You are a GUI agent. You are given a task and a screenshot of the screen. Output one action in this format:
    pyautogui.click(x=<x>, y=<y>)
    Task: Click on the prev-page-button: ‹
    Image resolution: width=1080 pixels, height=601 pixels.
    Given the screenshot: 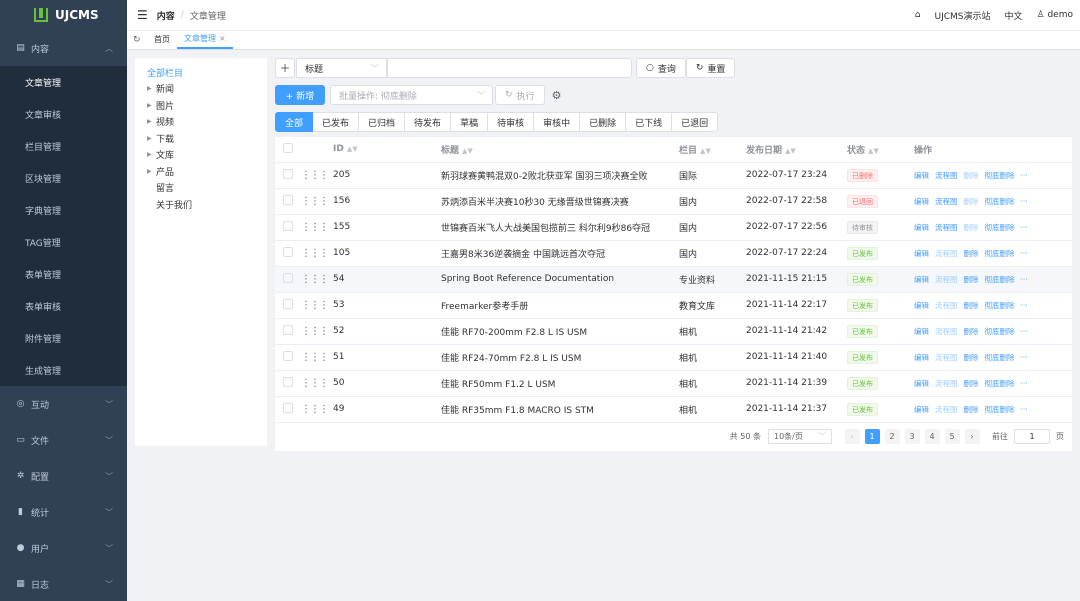 What is the action you would take?
    pyautogui.click(x=852, y=436)
    